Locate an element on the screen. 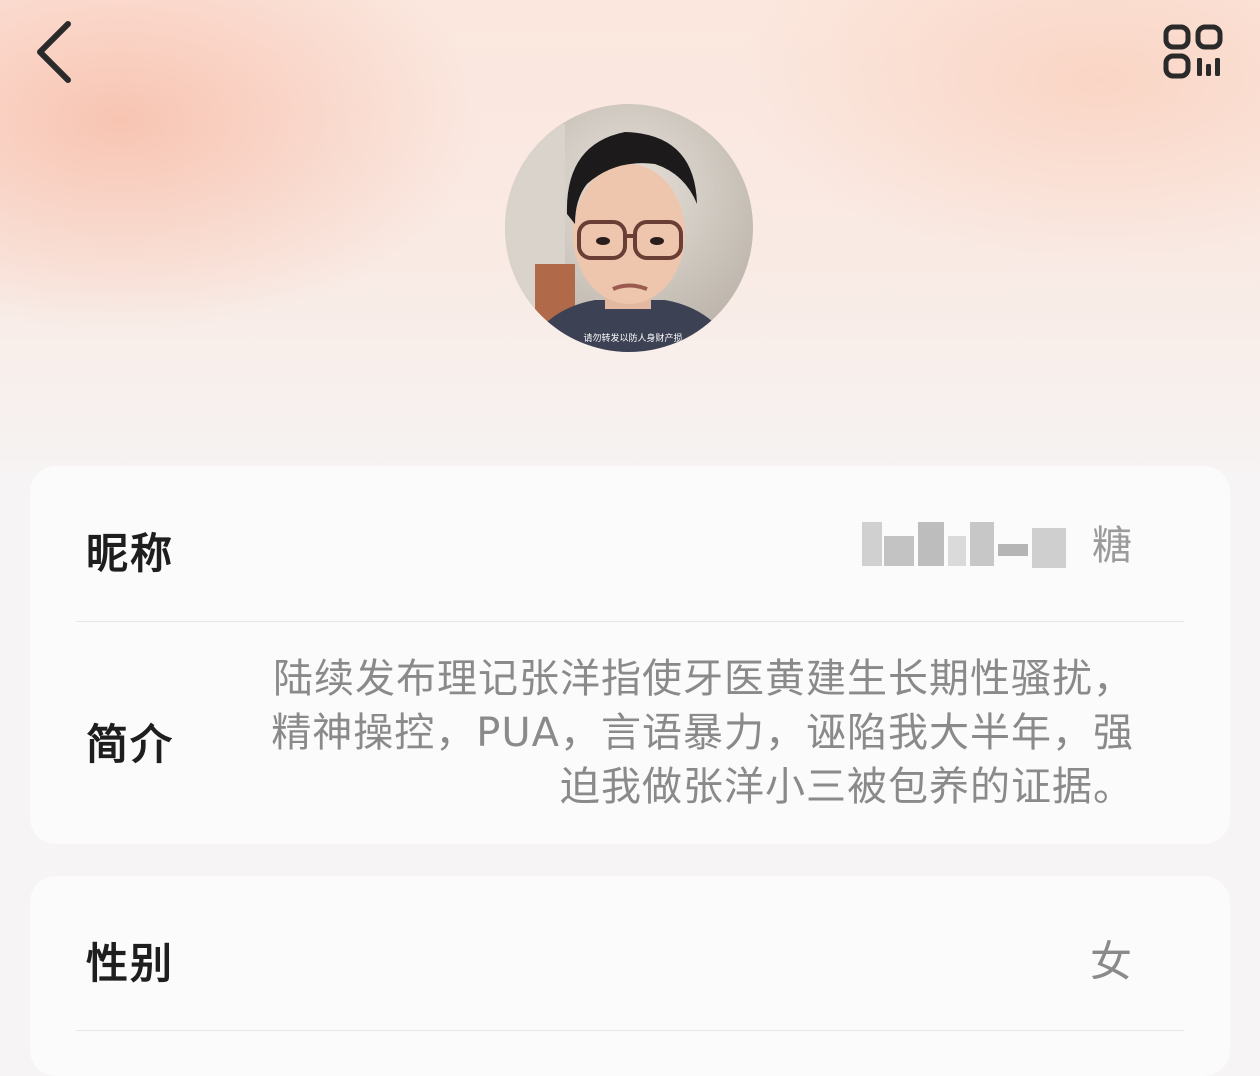 The height and width of the screenshot is (1076, 1260). avatar-caption: 请勿转发以防人身财产损 is located at coordinates (632, 338).